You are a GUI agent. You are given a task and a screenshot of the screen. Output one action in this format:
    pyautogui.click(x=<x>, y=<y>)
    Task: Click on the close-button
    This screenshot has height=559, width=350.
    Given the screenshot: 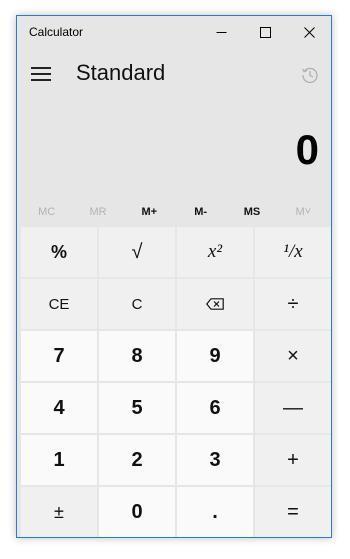 What is the action you would take?
    pyautogui.click(x=309, y=32)
    